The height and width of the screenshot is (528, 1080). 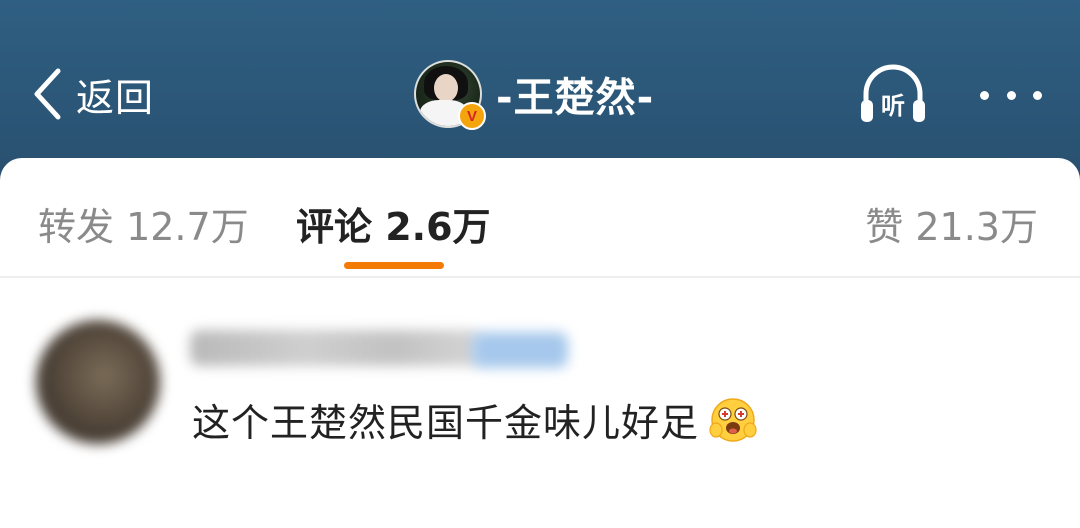 I want to click on divider, so click(x=540, y=277).